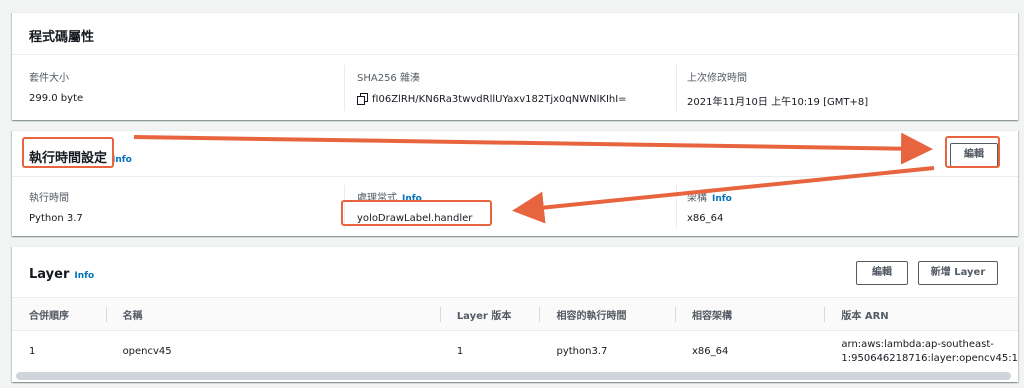 This screenshot has height=388, width=1024. What do you see at coordinates (147, 352) in the screenshot?
I see `layer-name-cell: opencv45` at bounding box center [147, 352].